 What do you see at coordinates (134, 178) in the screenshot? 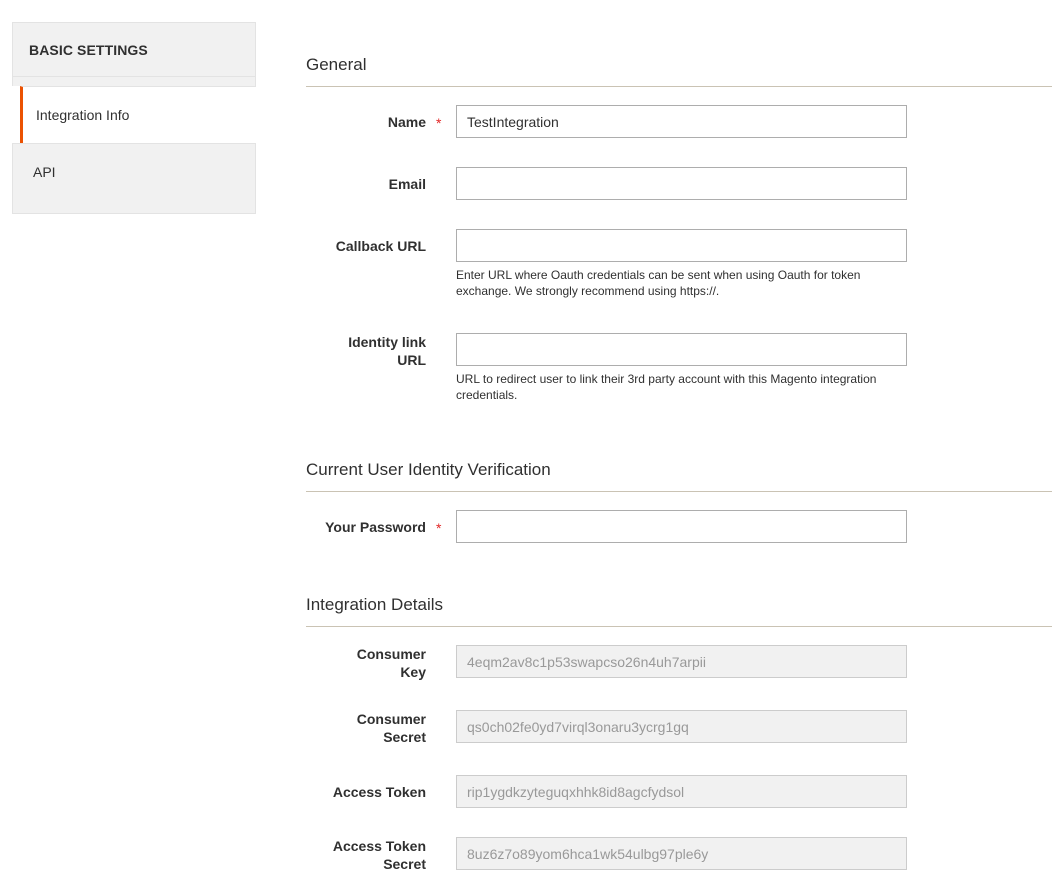
I see `sidebar-item-api: API` at bounding box center [134, 178].